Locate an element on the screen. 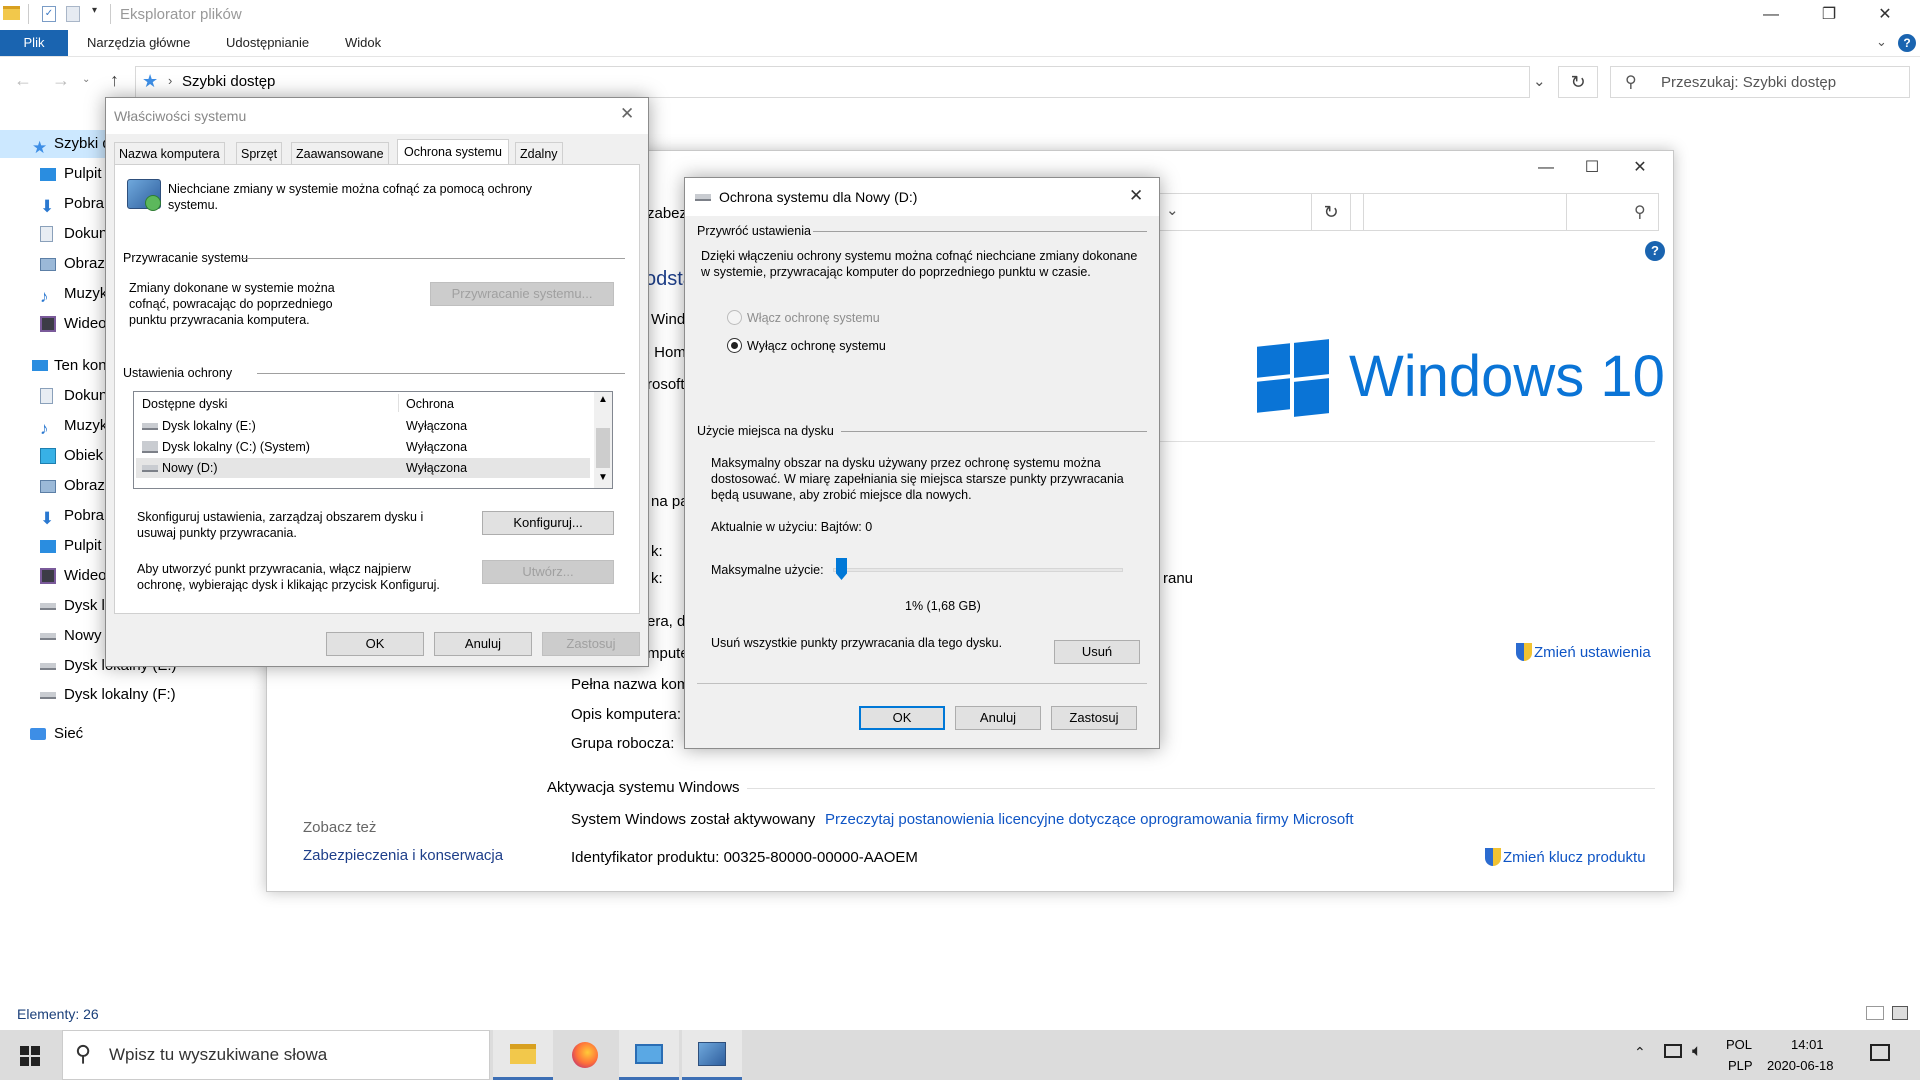  nav-item-pictures-pc: Obraz is located at coordinates (55, 486).